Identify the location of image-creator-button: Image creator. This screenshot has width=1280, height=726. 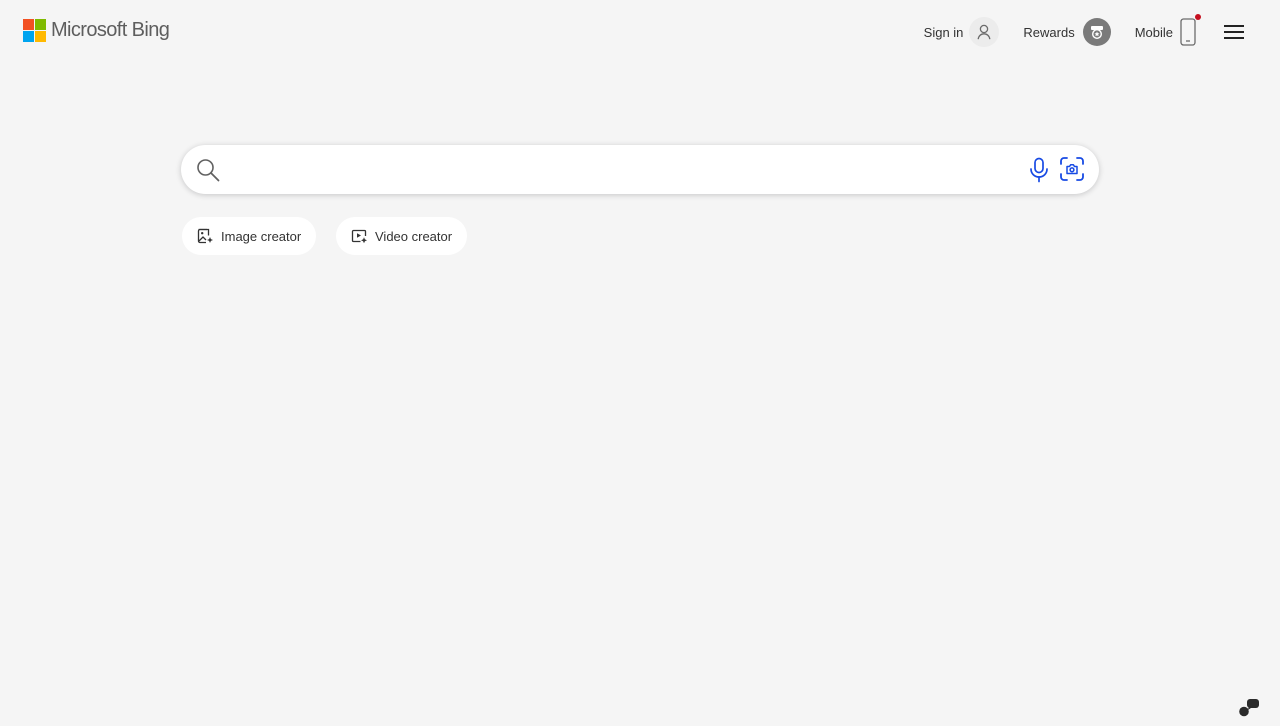
(249, 236).